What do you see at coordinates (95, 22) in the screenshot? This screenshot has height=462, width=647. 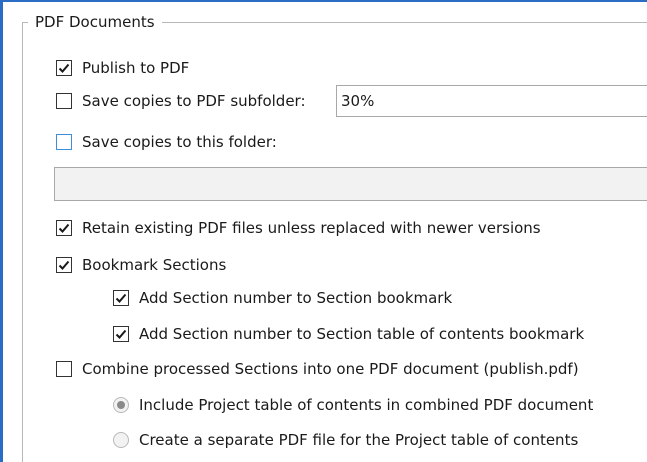 I see `groupbox-title: PDF Documents` at bounding box center [95, 22].